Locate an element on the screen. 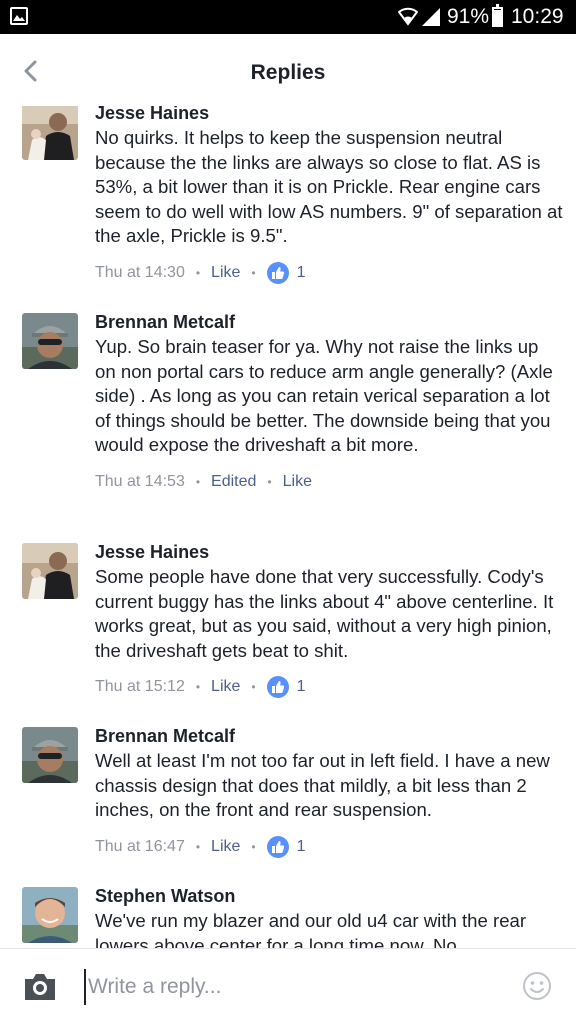 The height and width of the screenshot is (1024, 576). header: Replies is located at coordinates (288, 70).